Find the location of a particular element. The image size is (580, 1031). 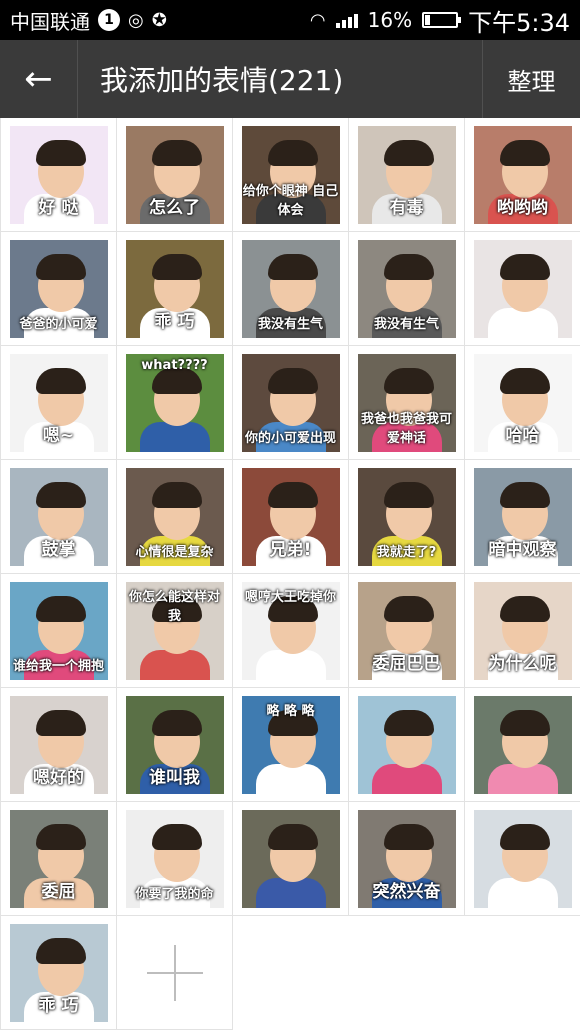

sticker-caption: 谁叫我 is located at coordinates (174, 777).